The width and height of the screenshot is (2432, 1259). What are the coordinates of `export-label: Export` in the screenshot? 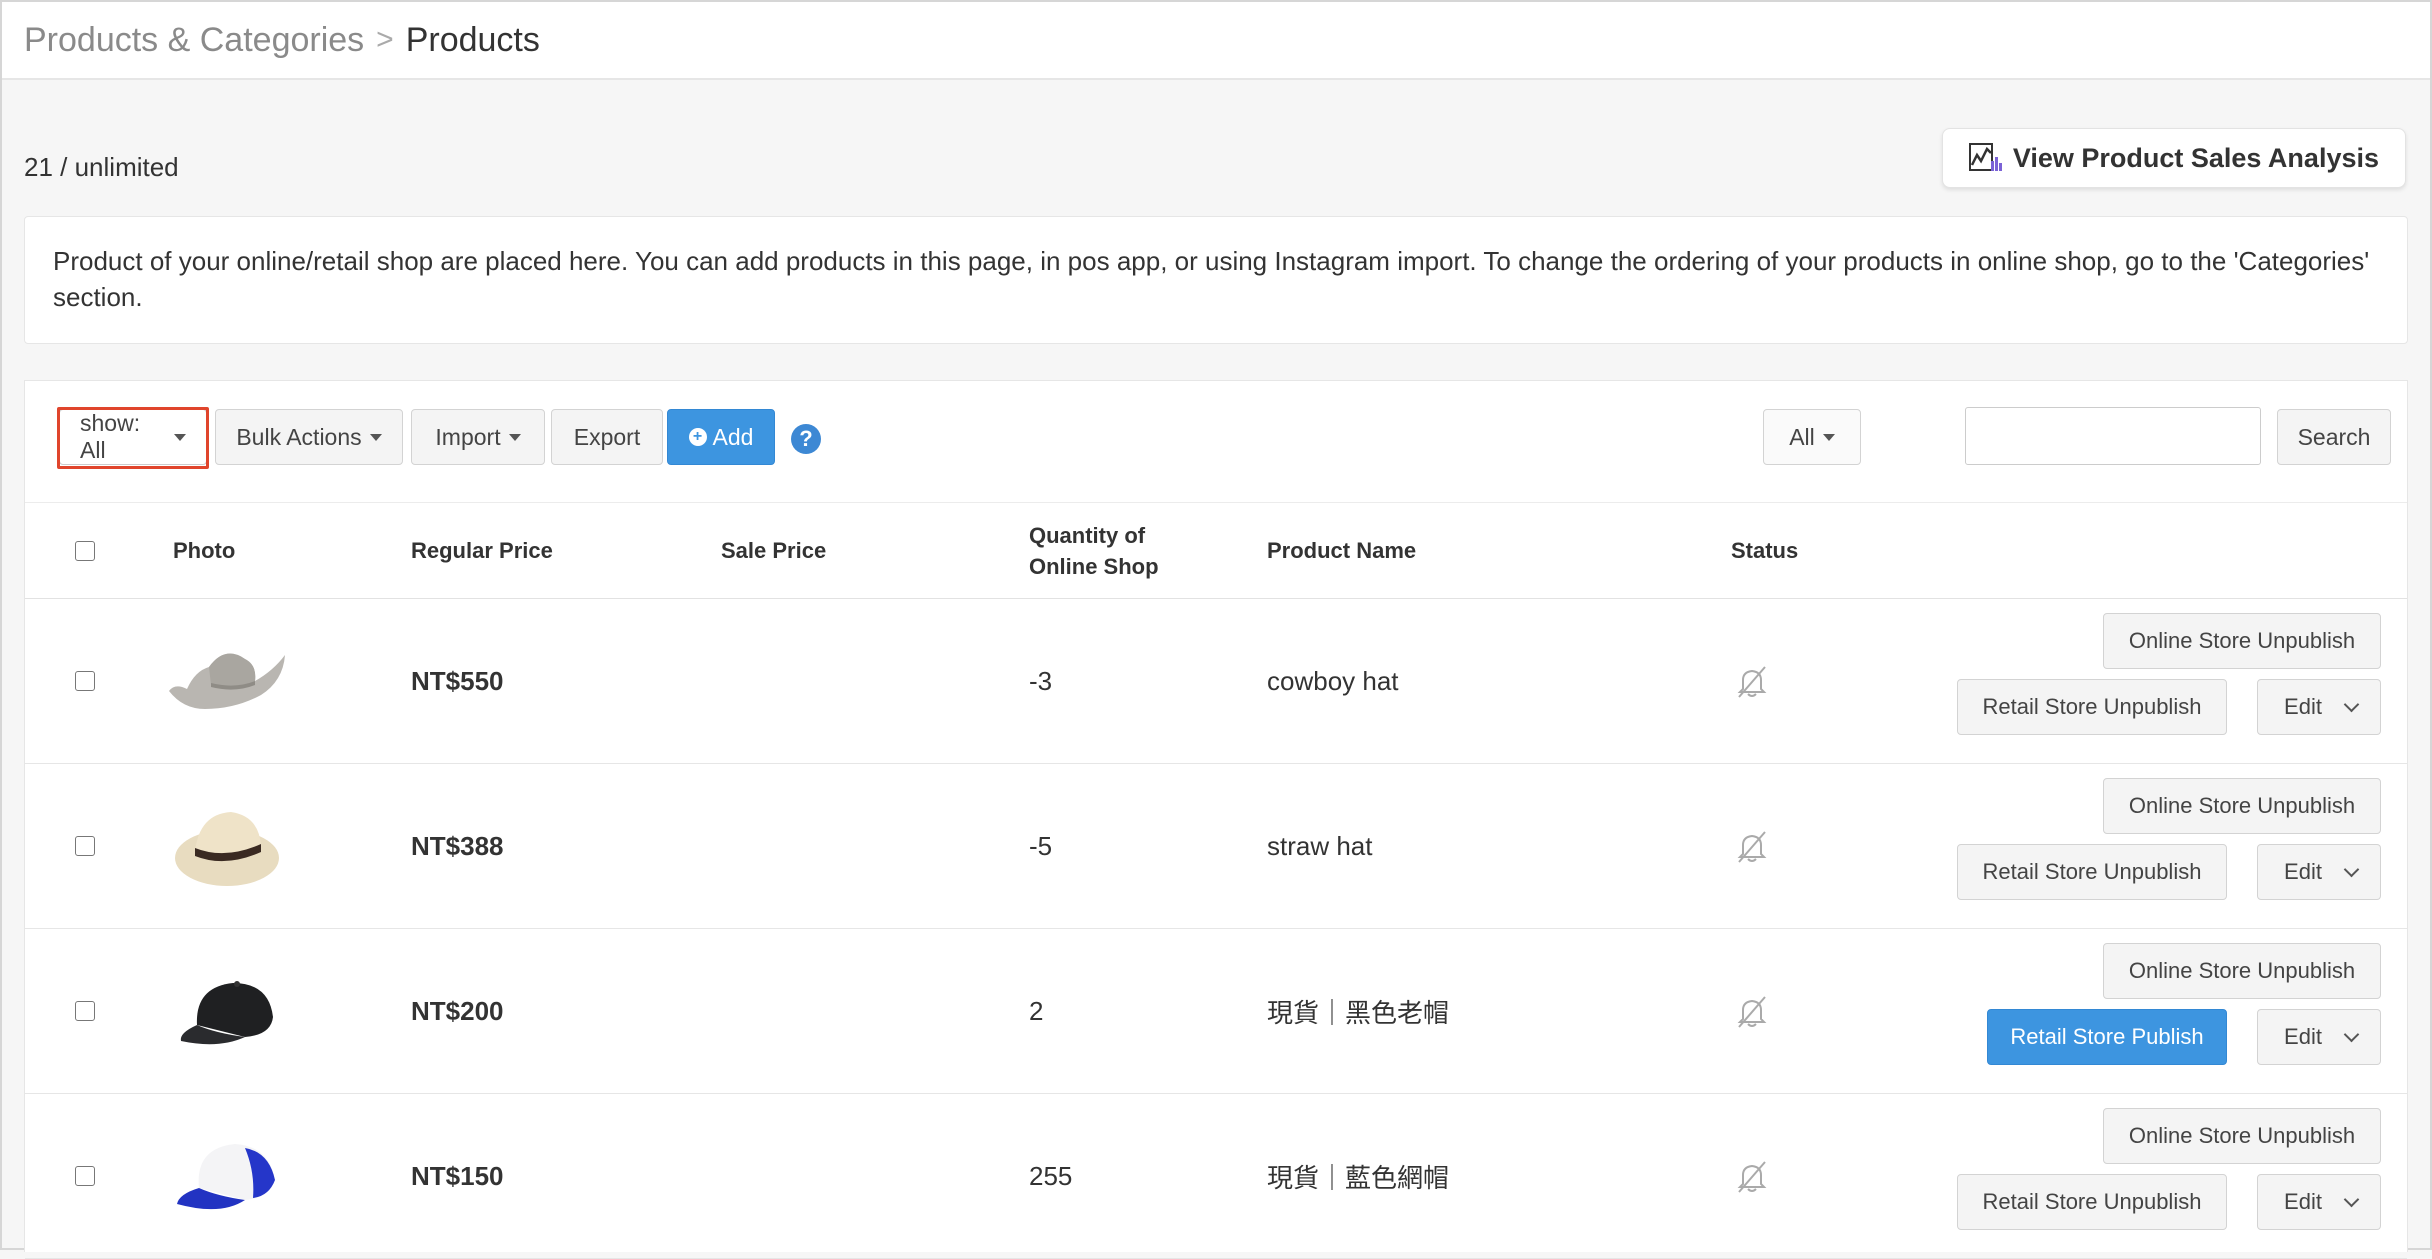 It's located at (607, 436).